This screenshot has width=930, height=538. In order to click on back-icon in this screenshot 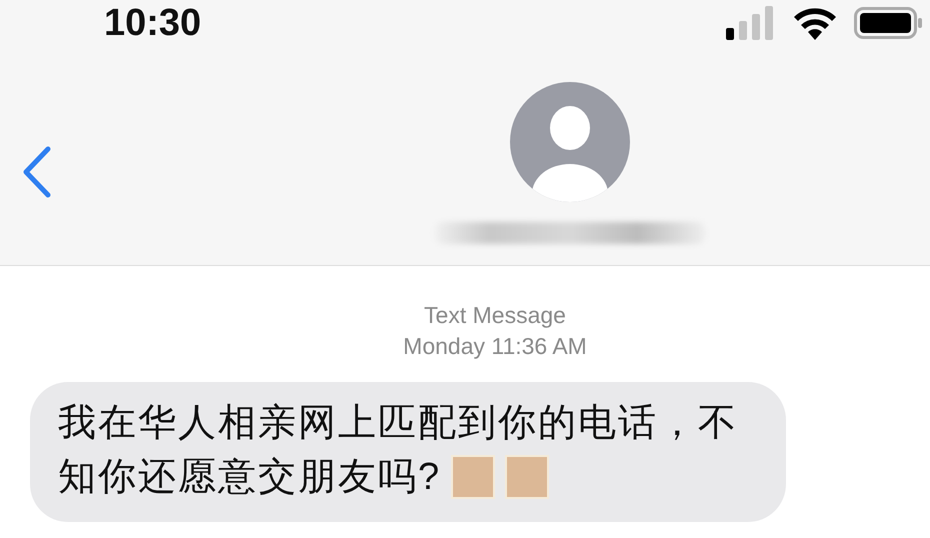, I will do `click(37, 172)`.